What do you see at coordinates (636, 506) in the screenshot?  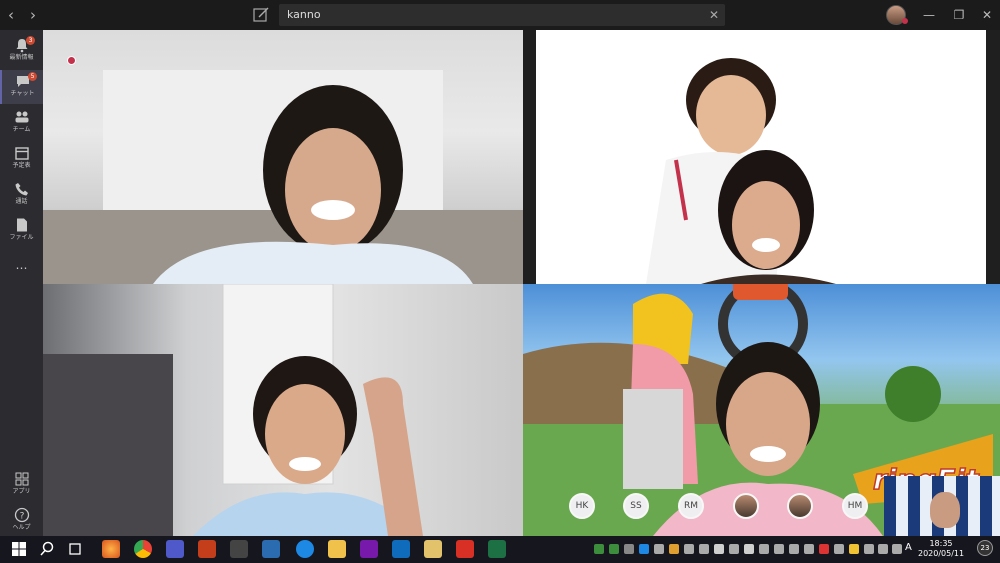 I see `participant-chip-ss: SS` at bounding box center [636, 506].